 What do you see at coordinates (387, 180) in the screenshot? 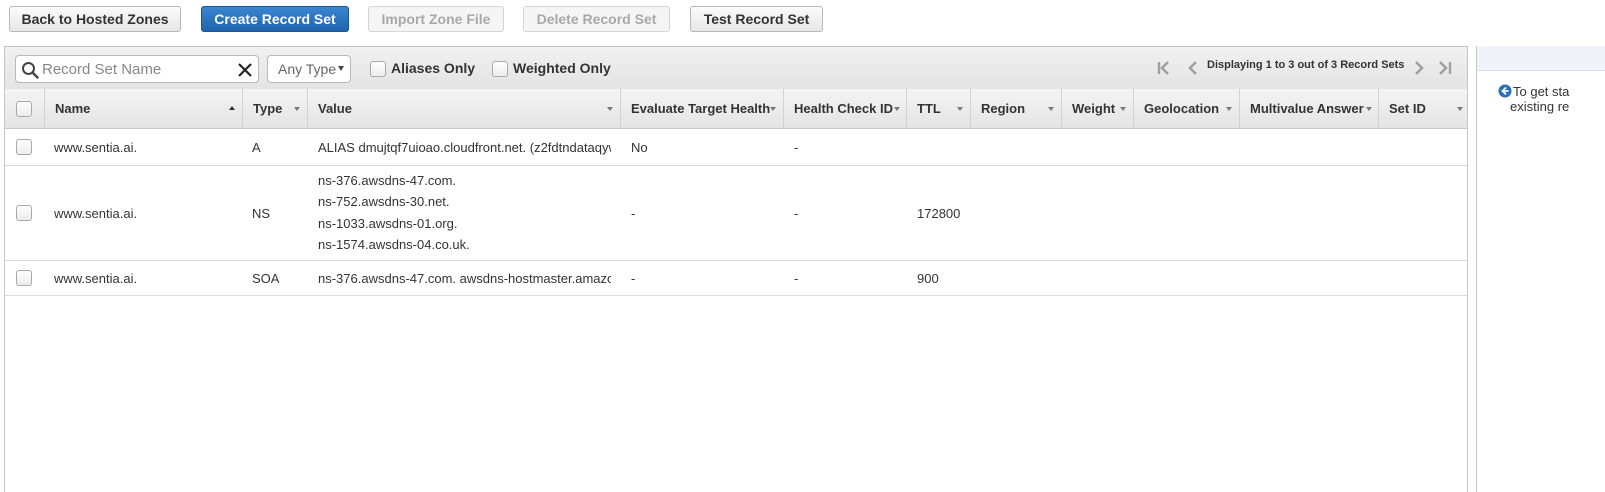
I see `record-value-line: ns-376.awsdns-47.com.` at bounding box center [387, 180].